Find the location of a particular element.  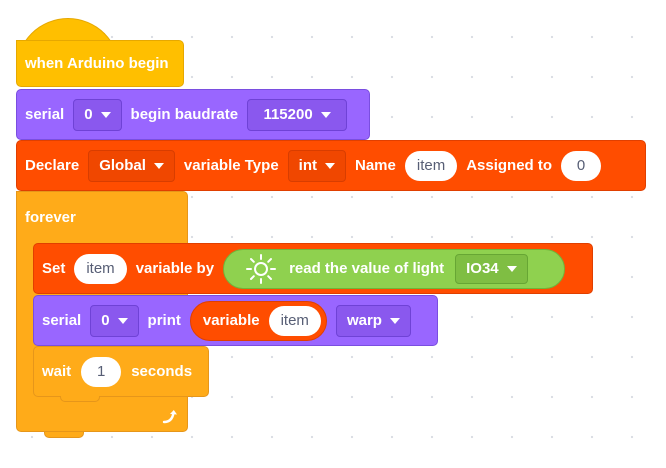

wait-bottom-notch is located at coordinates (80, 399).